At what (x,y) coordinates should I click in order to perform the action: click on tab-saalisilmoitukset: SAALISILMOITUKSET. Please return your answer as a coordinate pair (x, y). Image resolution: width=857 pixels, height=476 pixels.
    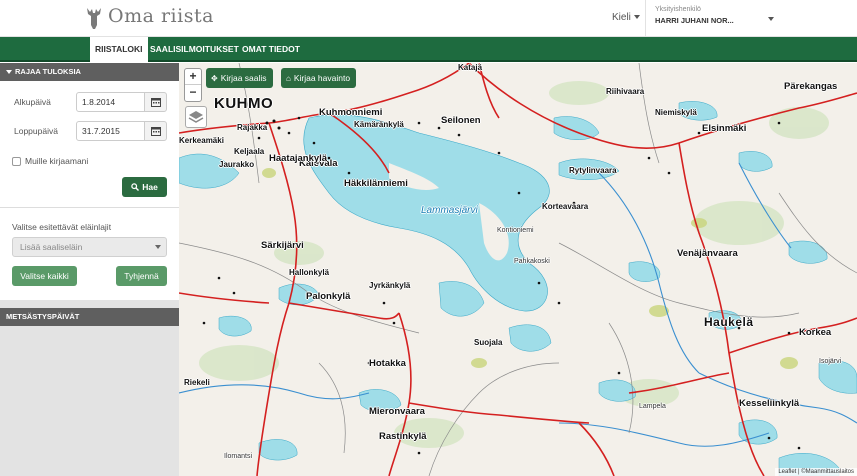
    Looking at the image, I should click on (194, 49).